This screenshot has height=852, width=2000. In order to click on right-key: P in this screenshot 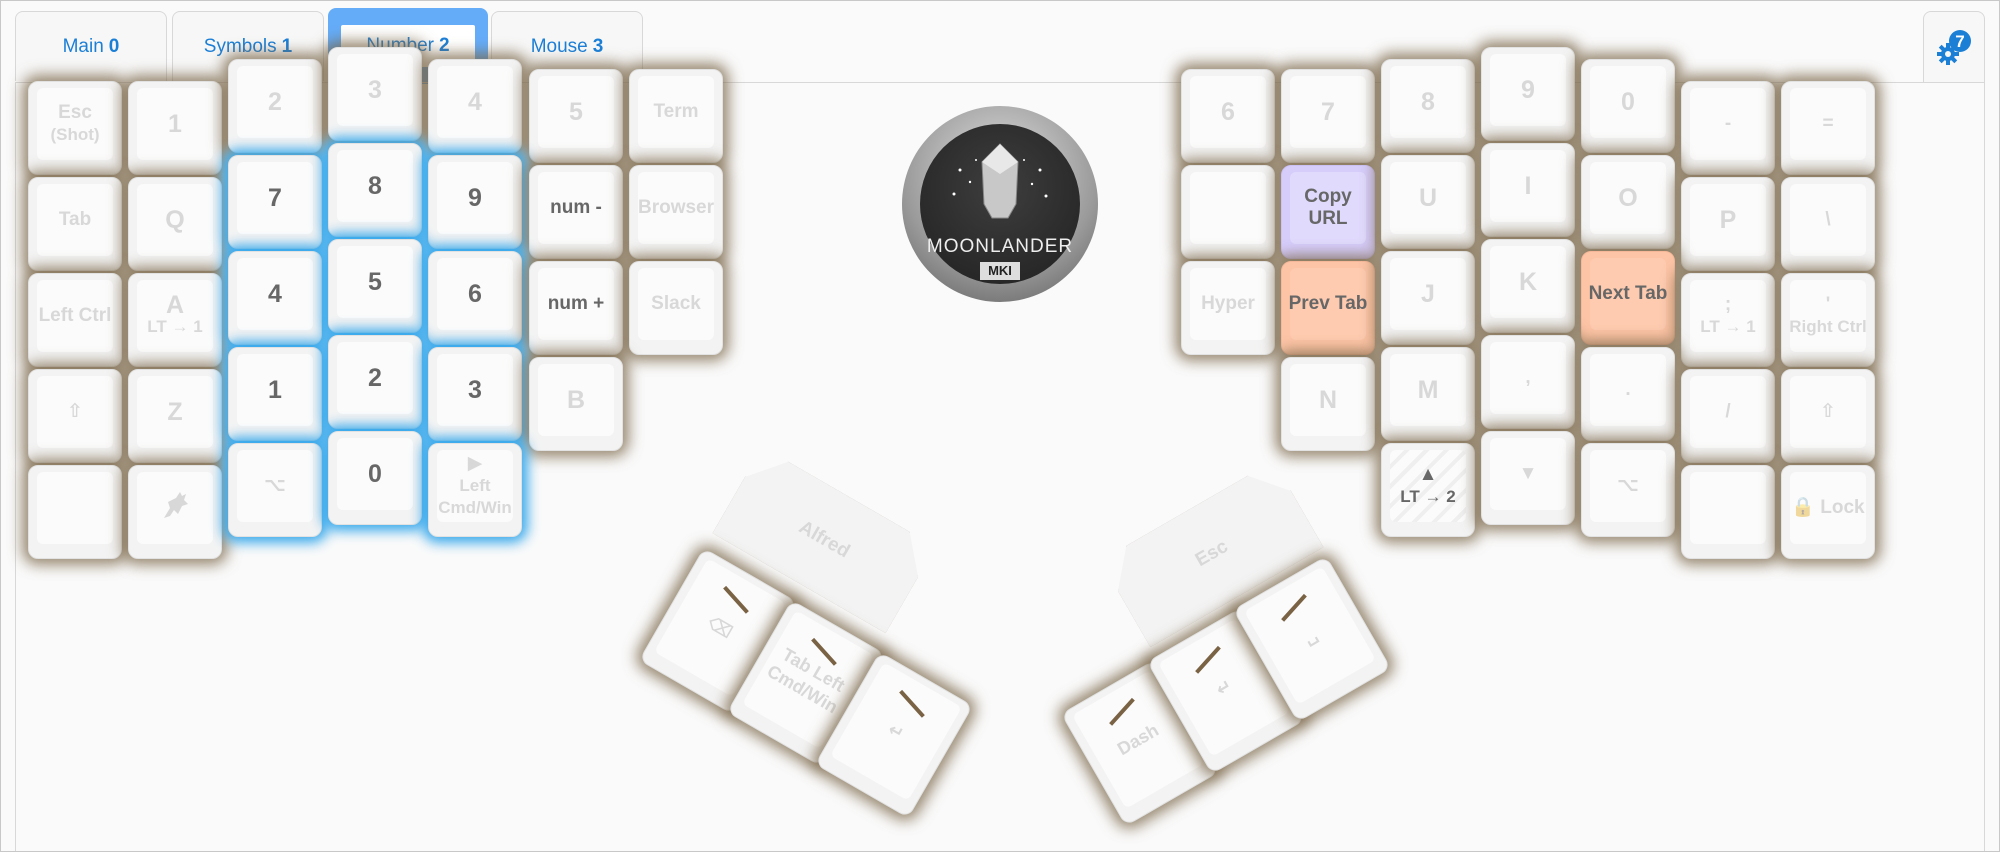, I will do `click(1728, 224)`.